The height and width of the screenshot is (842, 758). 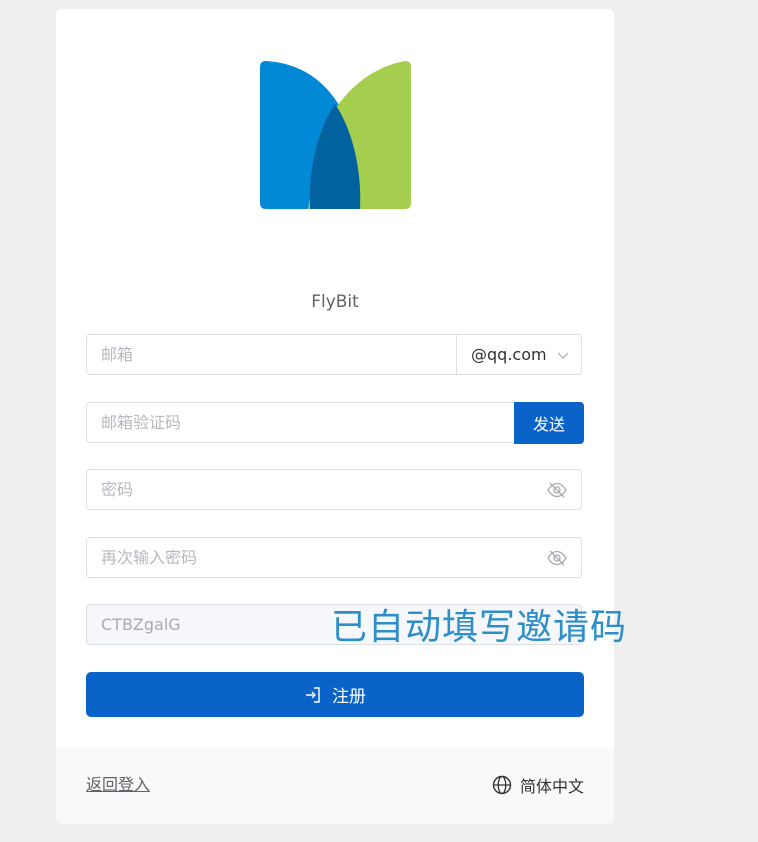 I want to click on app-name: FlyBit, so click(x=335, y=302).